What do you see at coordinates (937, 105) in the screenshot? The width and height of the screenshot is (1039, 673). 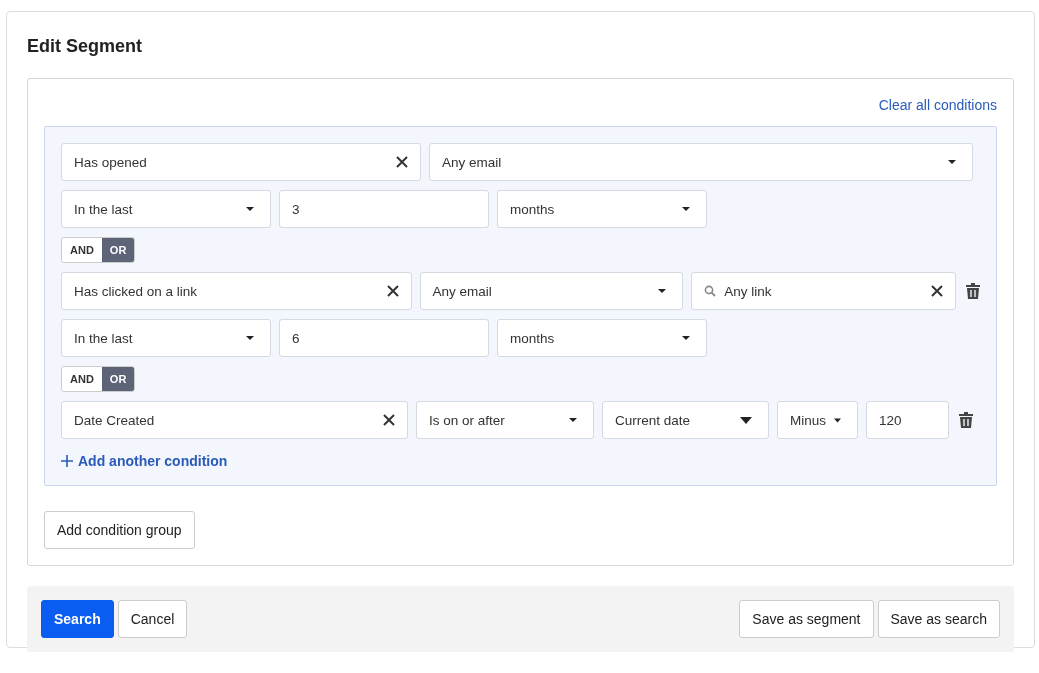 I see `clear-all-link: Clear all conditions` at bounding box center [937, 105].